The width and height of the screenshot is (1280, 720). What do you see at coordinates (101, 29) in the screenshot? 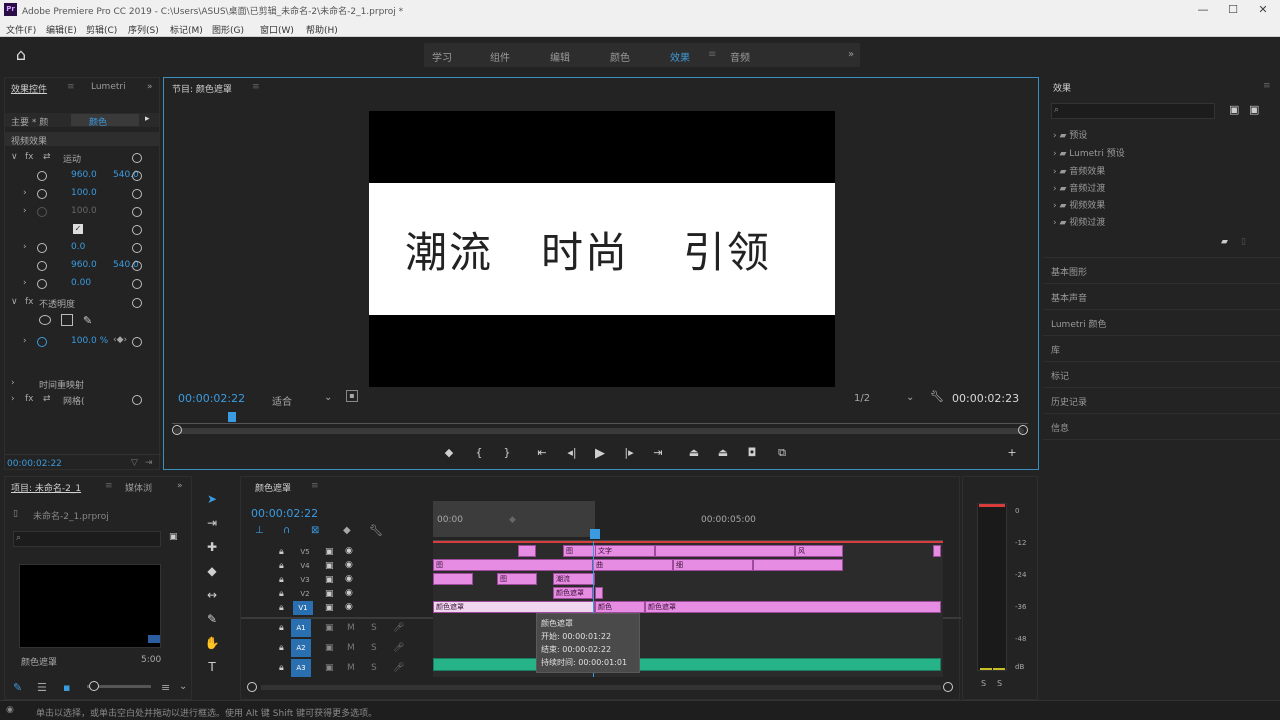
I see `menu-clip: 剪辑(C)` at bounding box center [101, 29].